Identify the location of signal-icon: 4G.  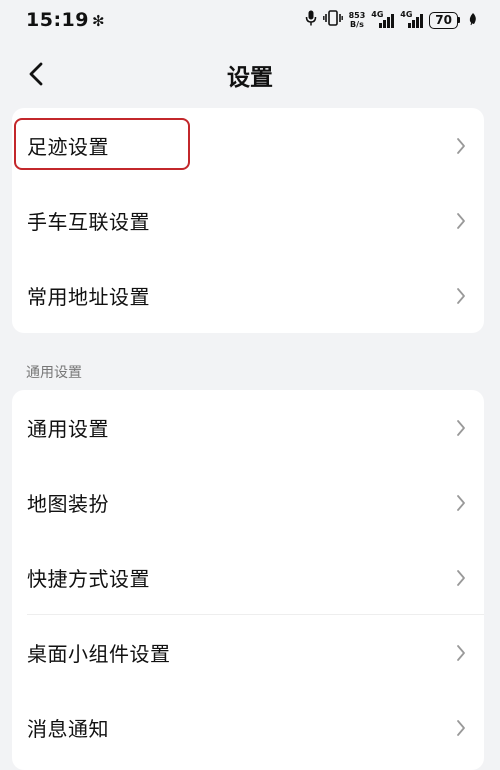
(383, 19).